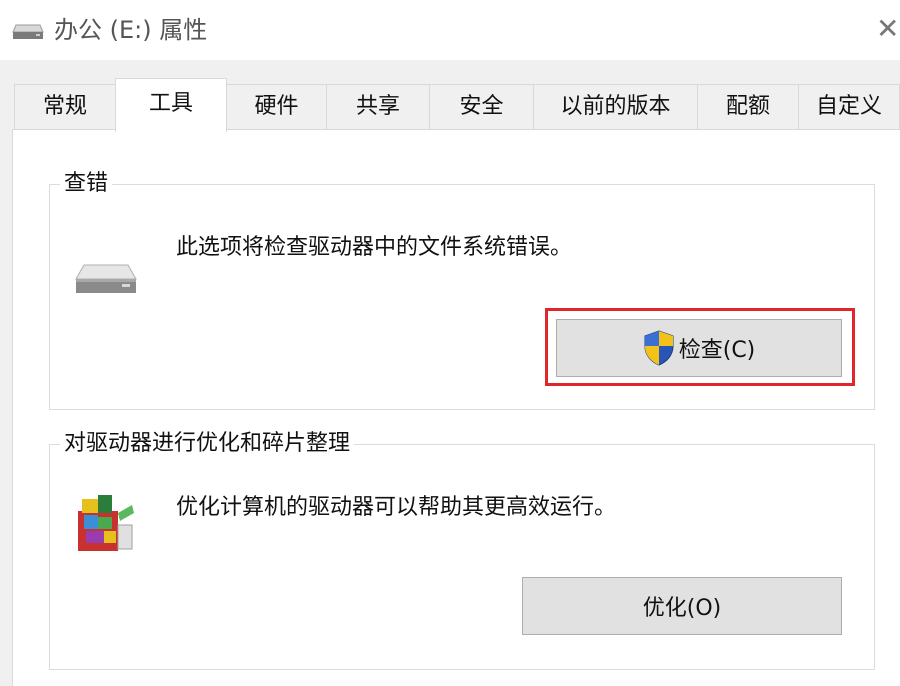  Describe the element at coordinates (131, 30) in the screenshot. I see `window-title: 办公 (E:) 属性` at that location.